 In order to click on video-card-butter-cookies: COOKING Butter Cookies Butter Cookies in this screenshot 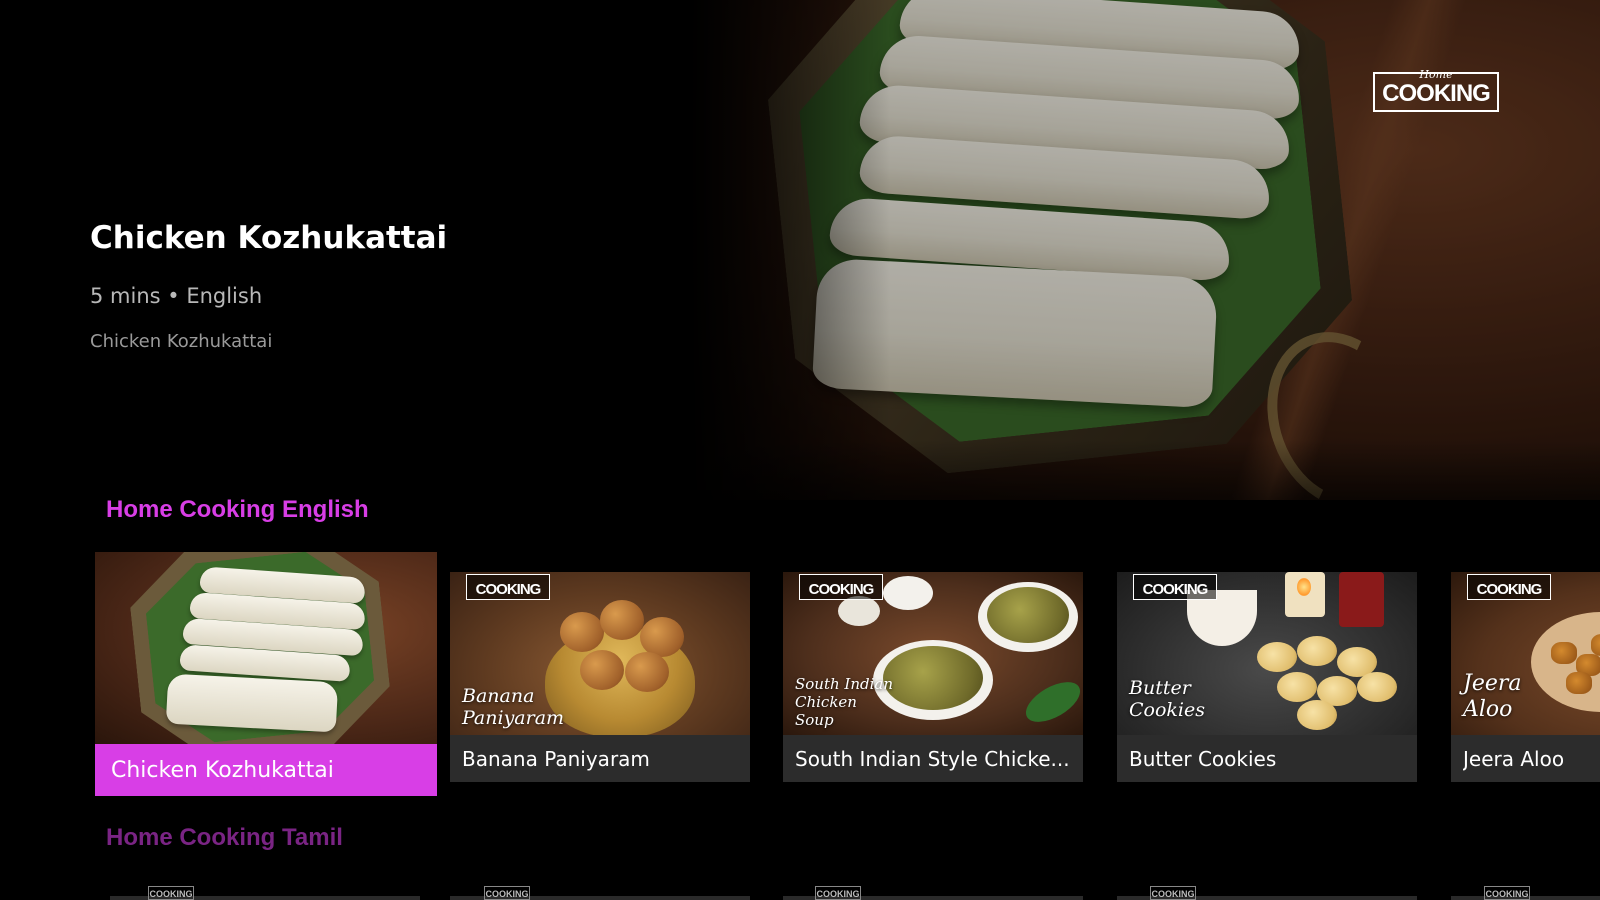, I will do `click(1267, 677)`.